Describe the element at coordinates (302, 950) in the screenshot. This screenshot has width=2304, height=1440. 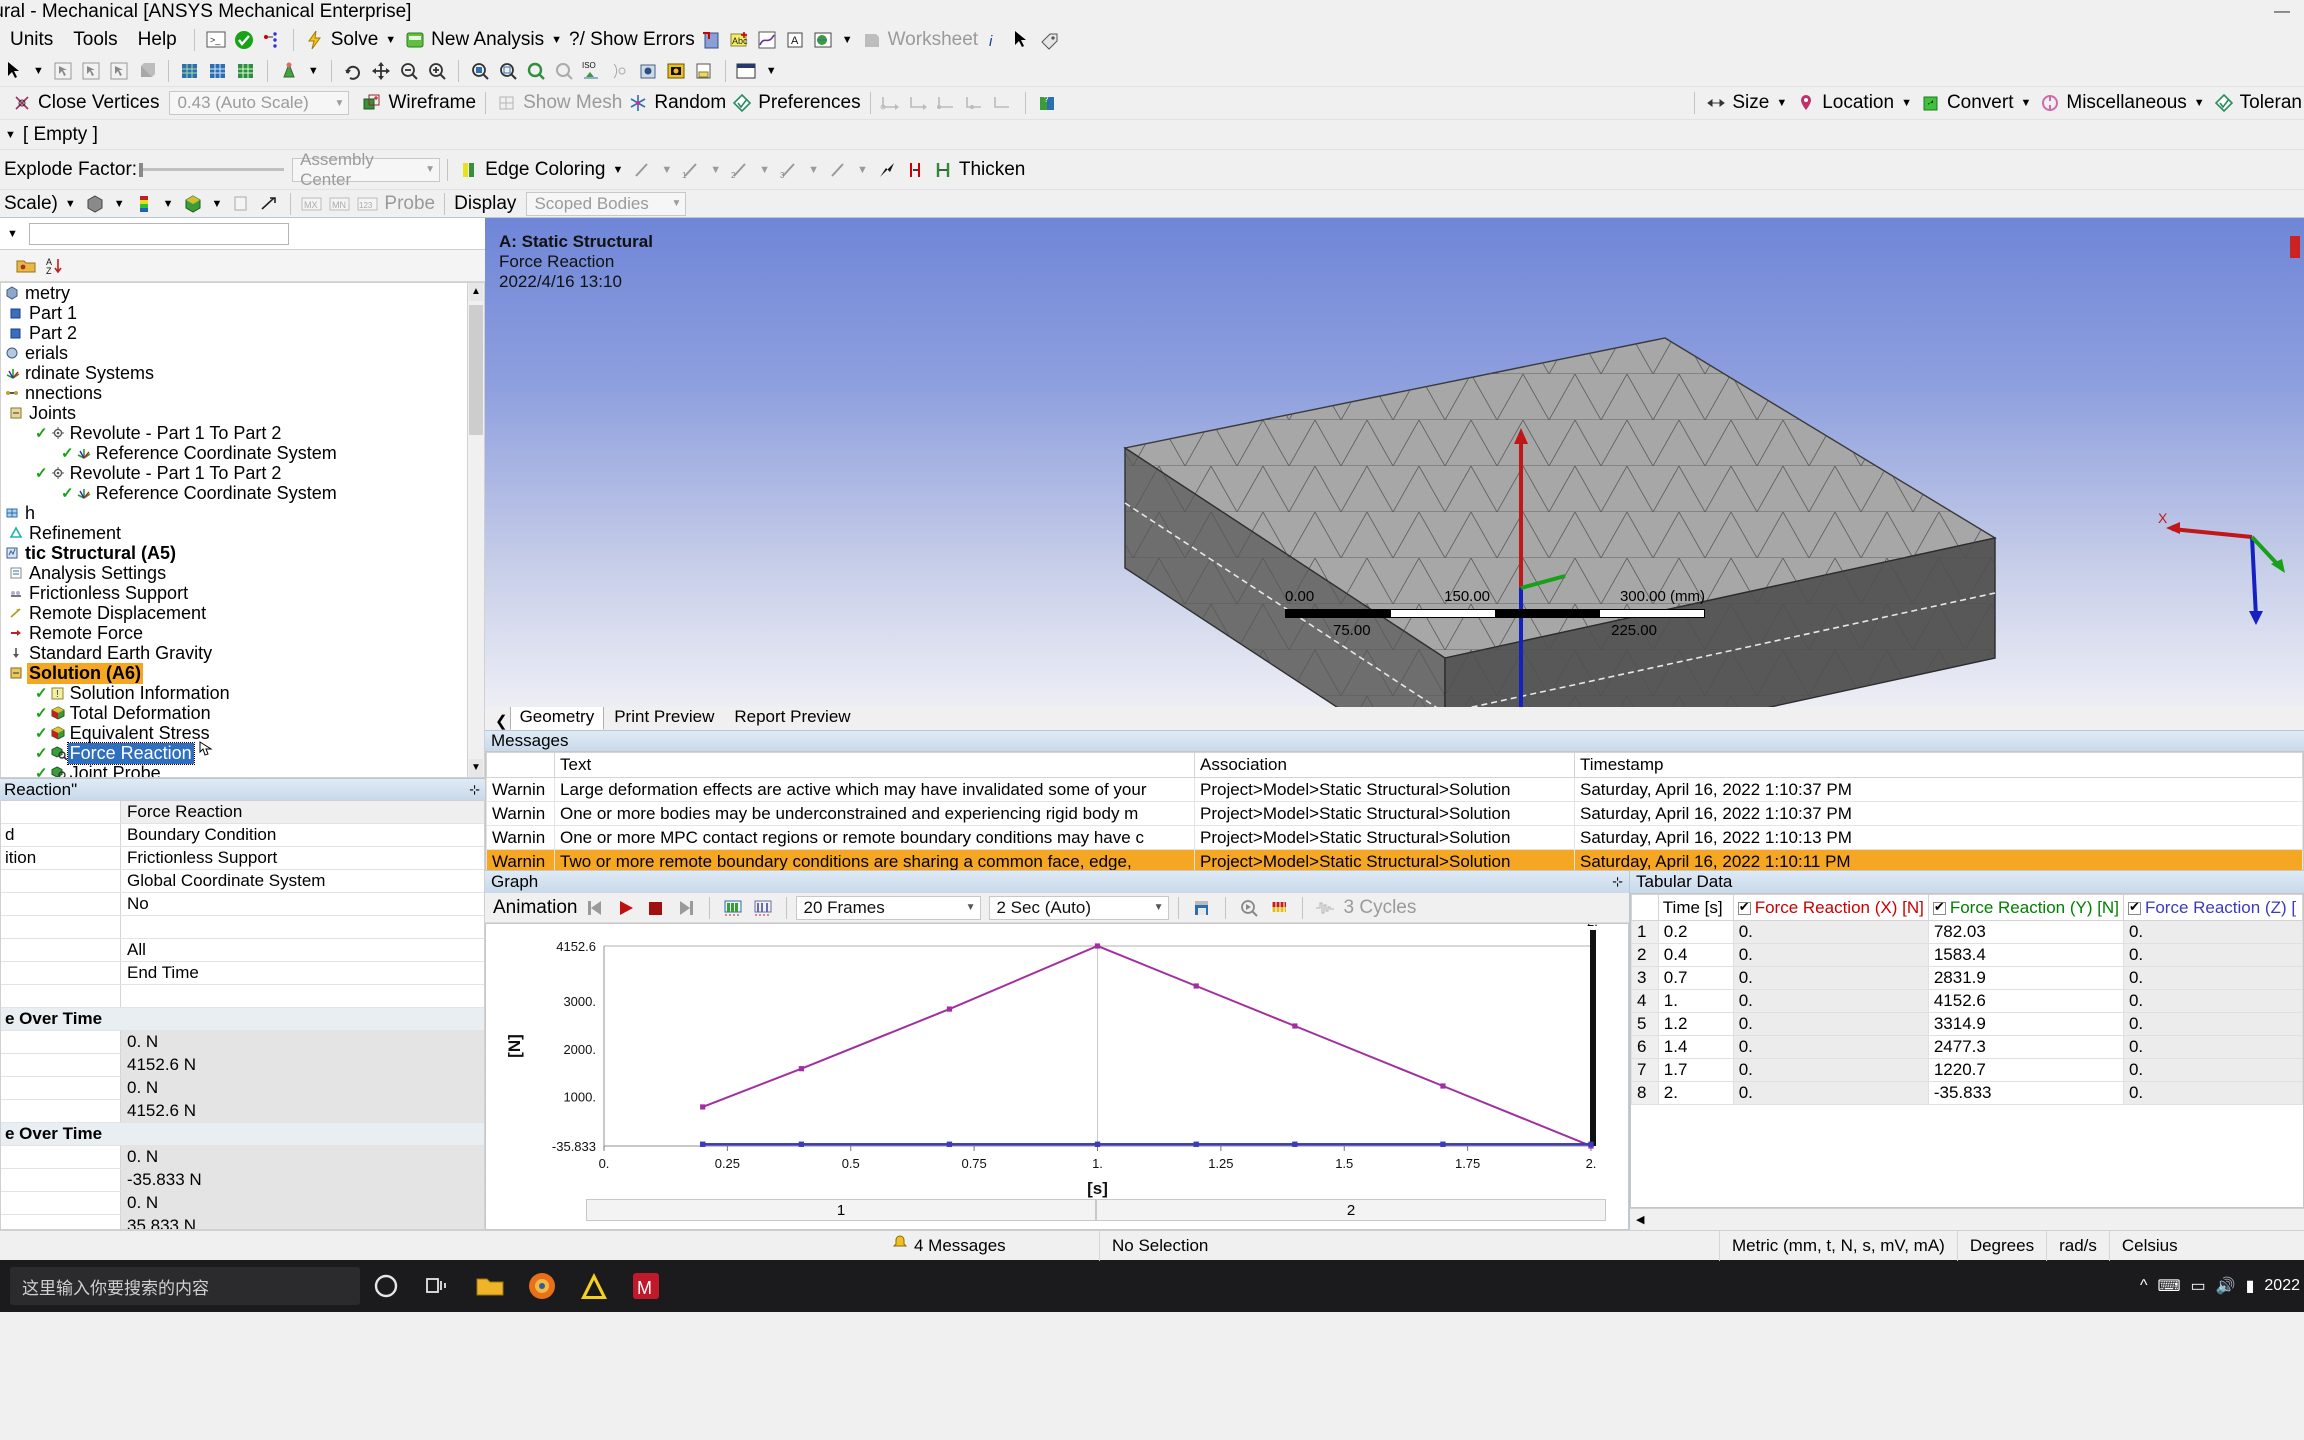
I see `details-value: All` at that location.